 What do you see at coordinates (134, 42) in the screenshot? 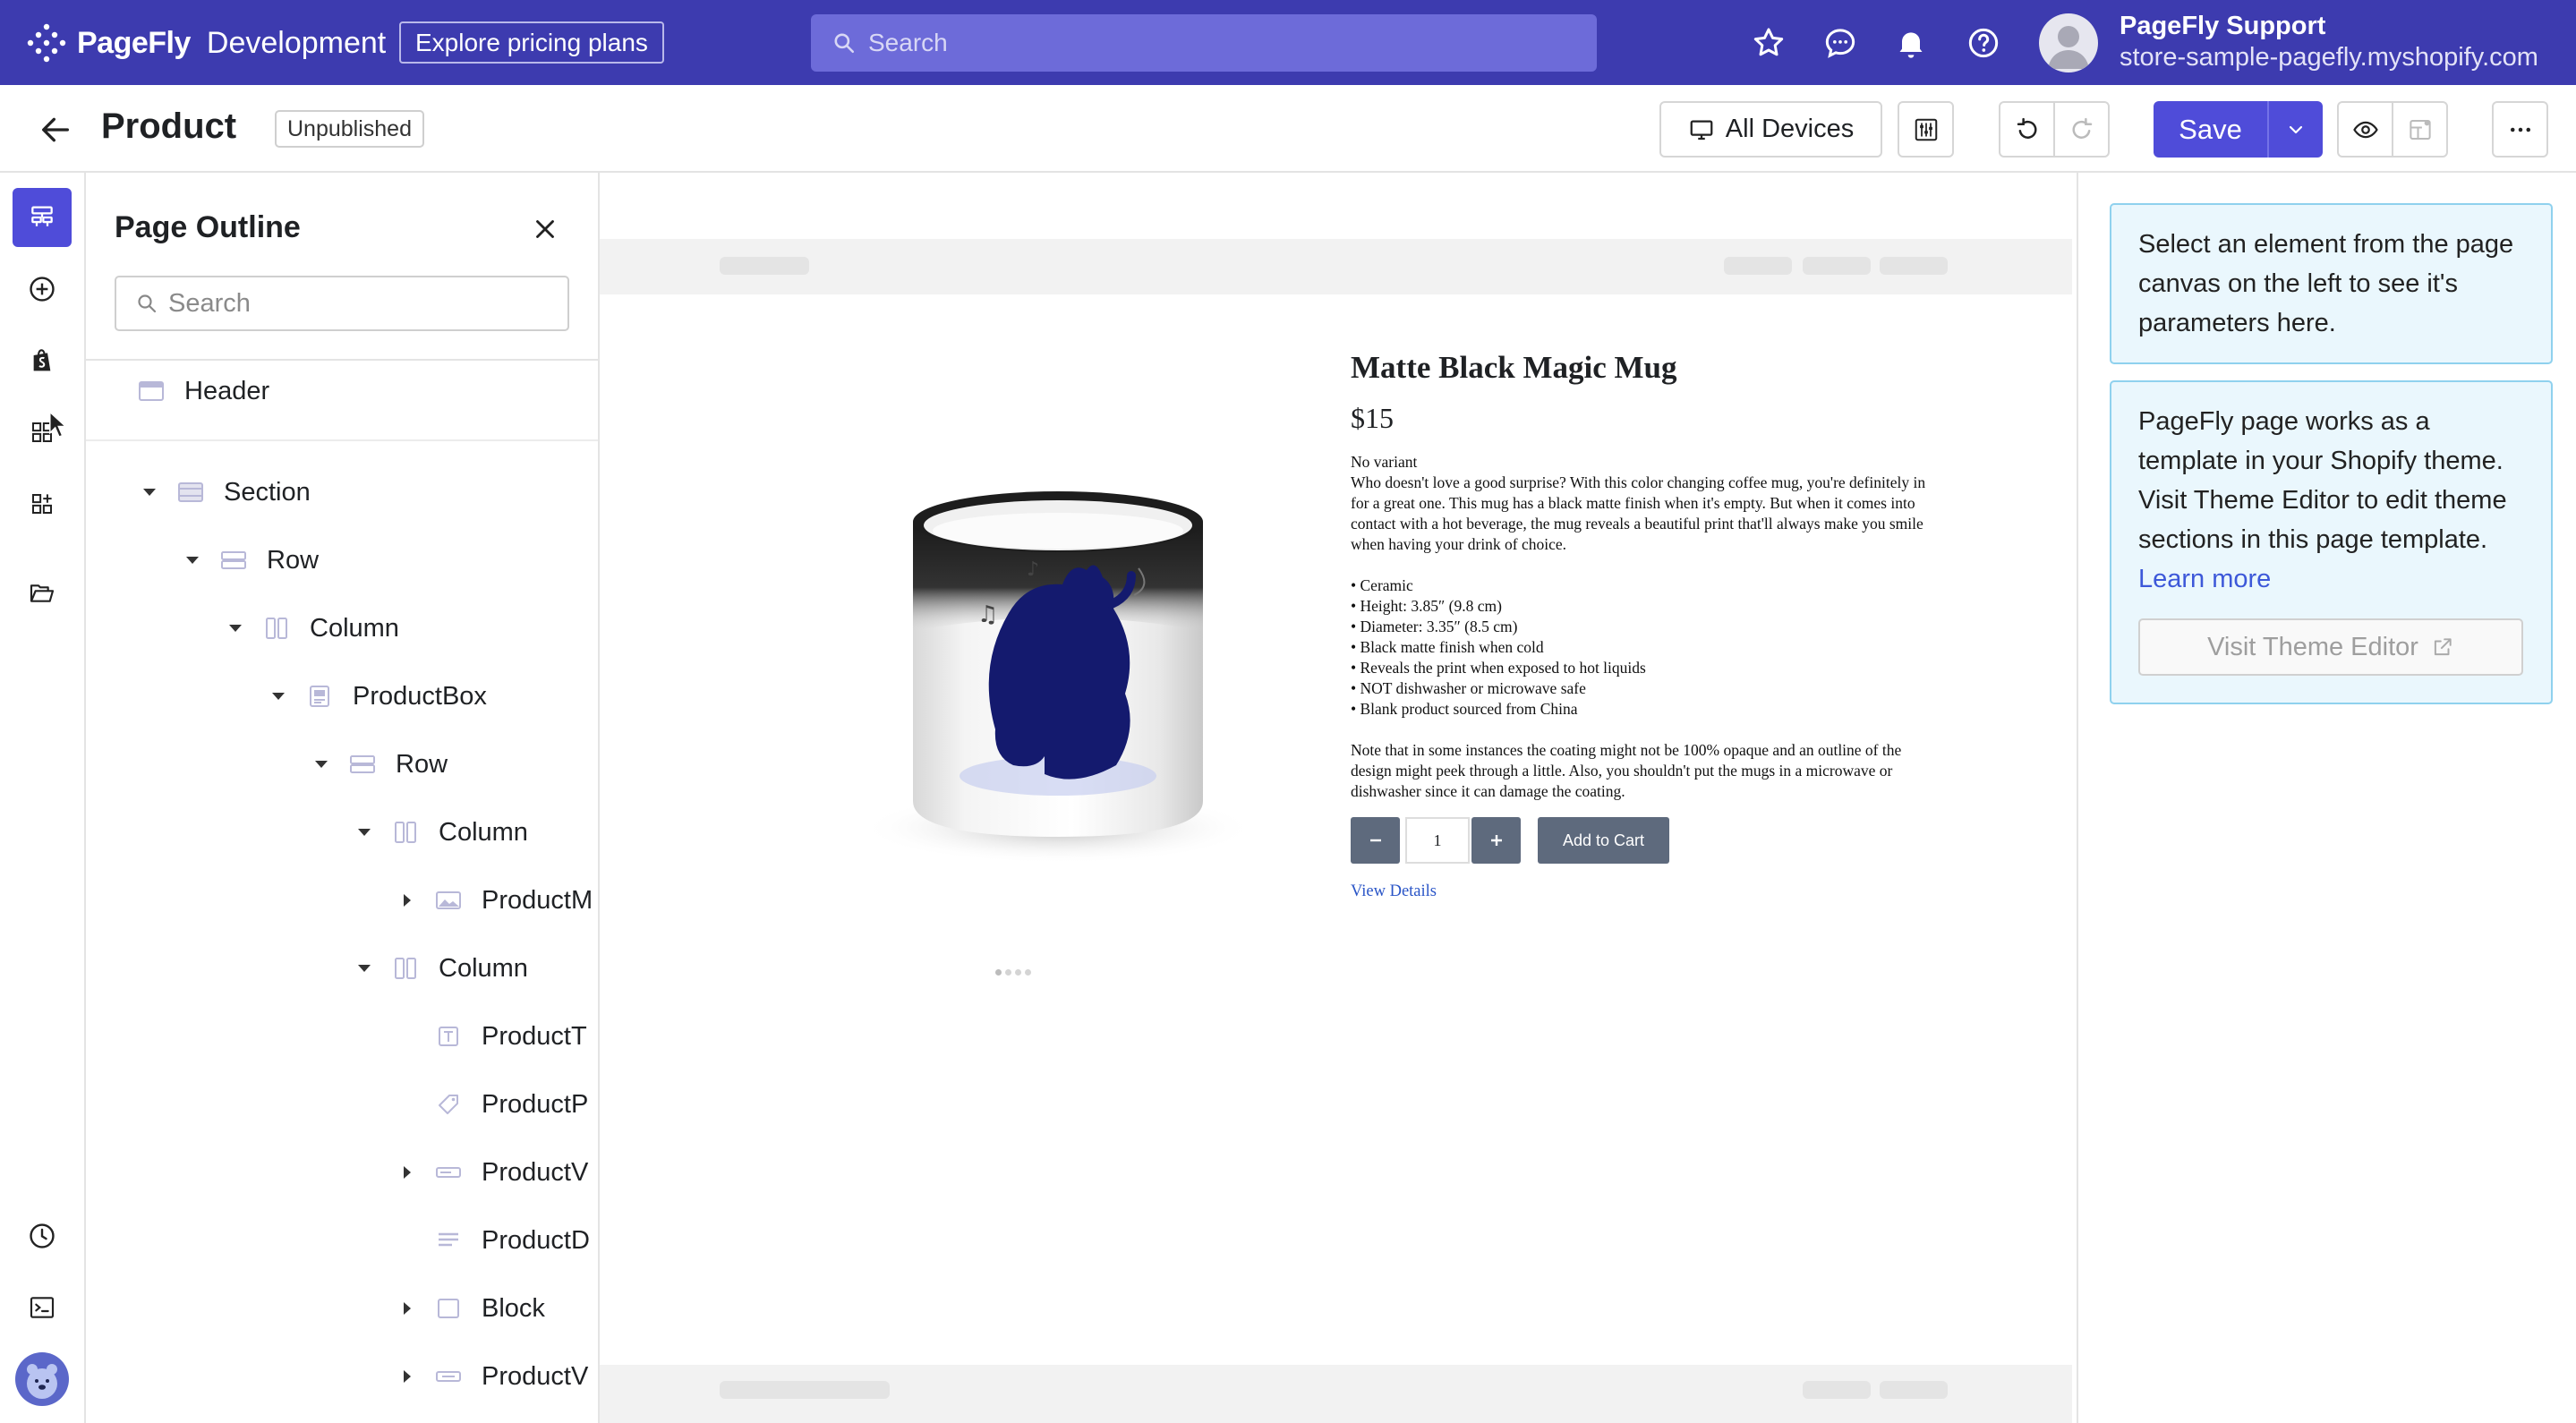
I see `brand-name: PageFly` at bounding box center [134, 42].